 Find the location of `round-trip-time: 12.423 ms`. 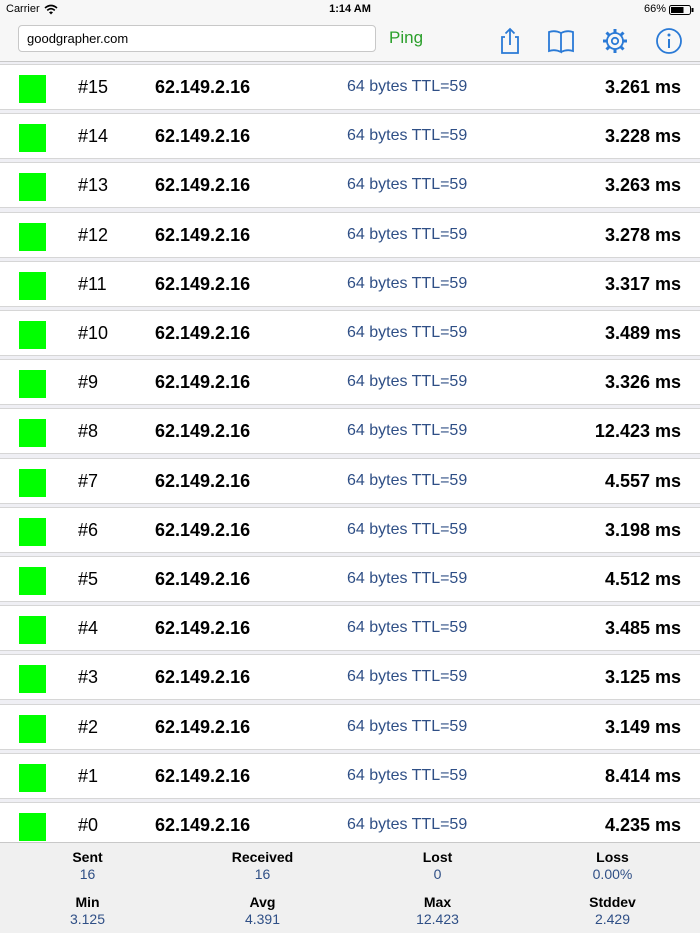

round-trip-time: 12.423 ms is located at coordinates (637, 431).